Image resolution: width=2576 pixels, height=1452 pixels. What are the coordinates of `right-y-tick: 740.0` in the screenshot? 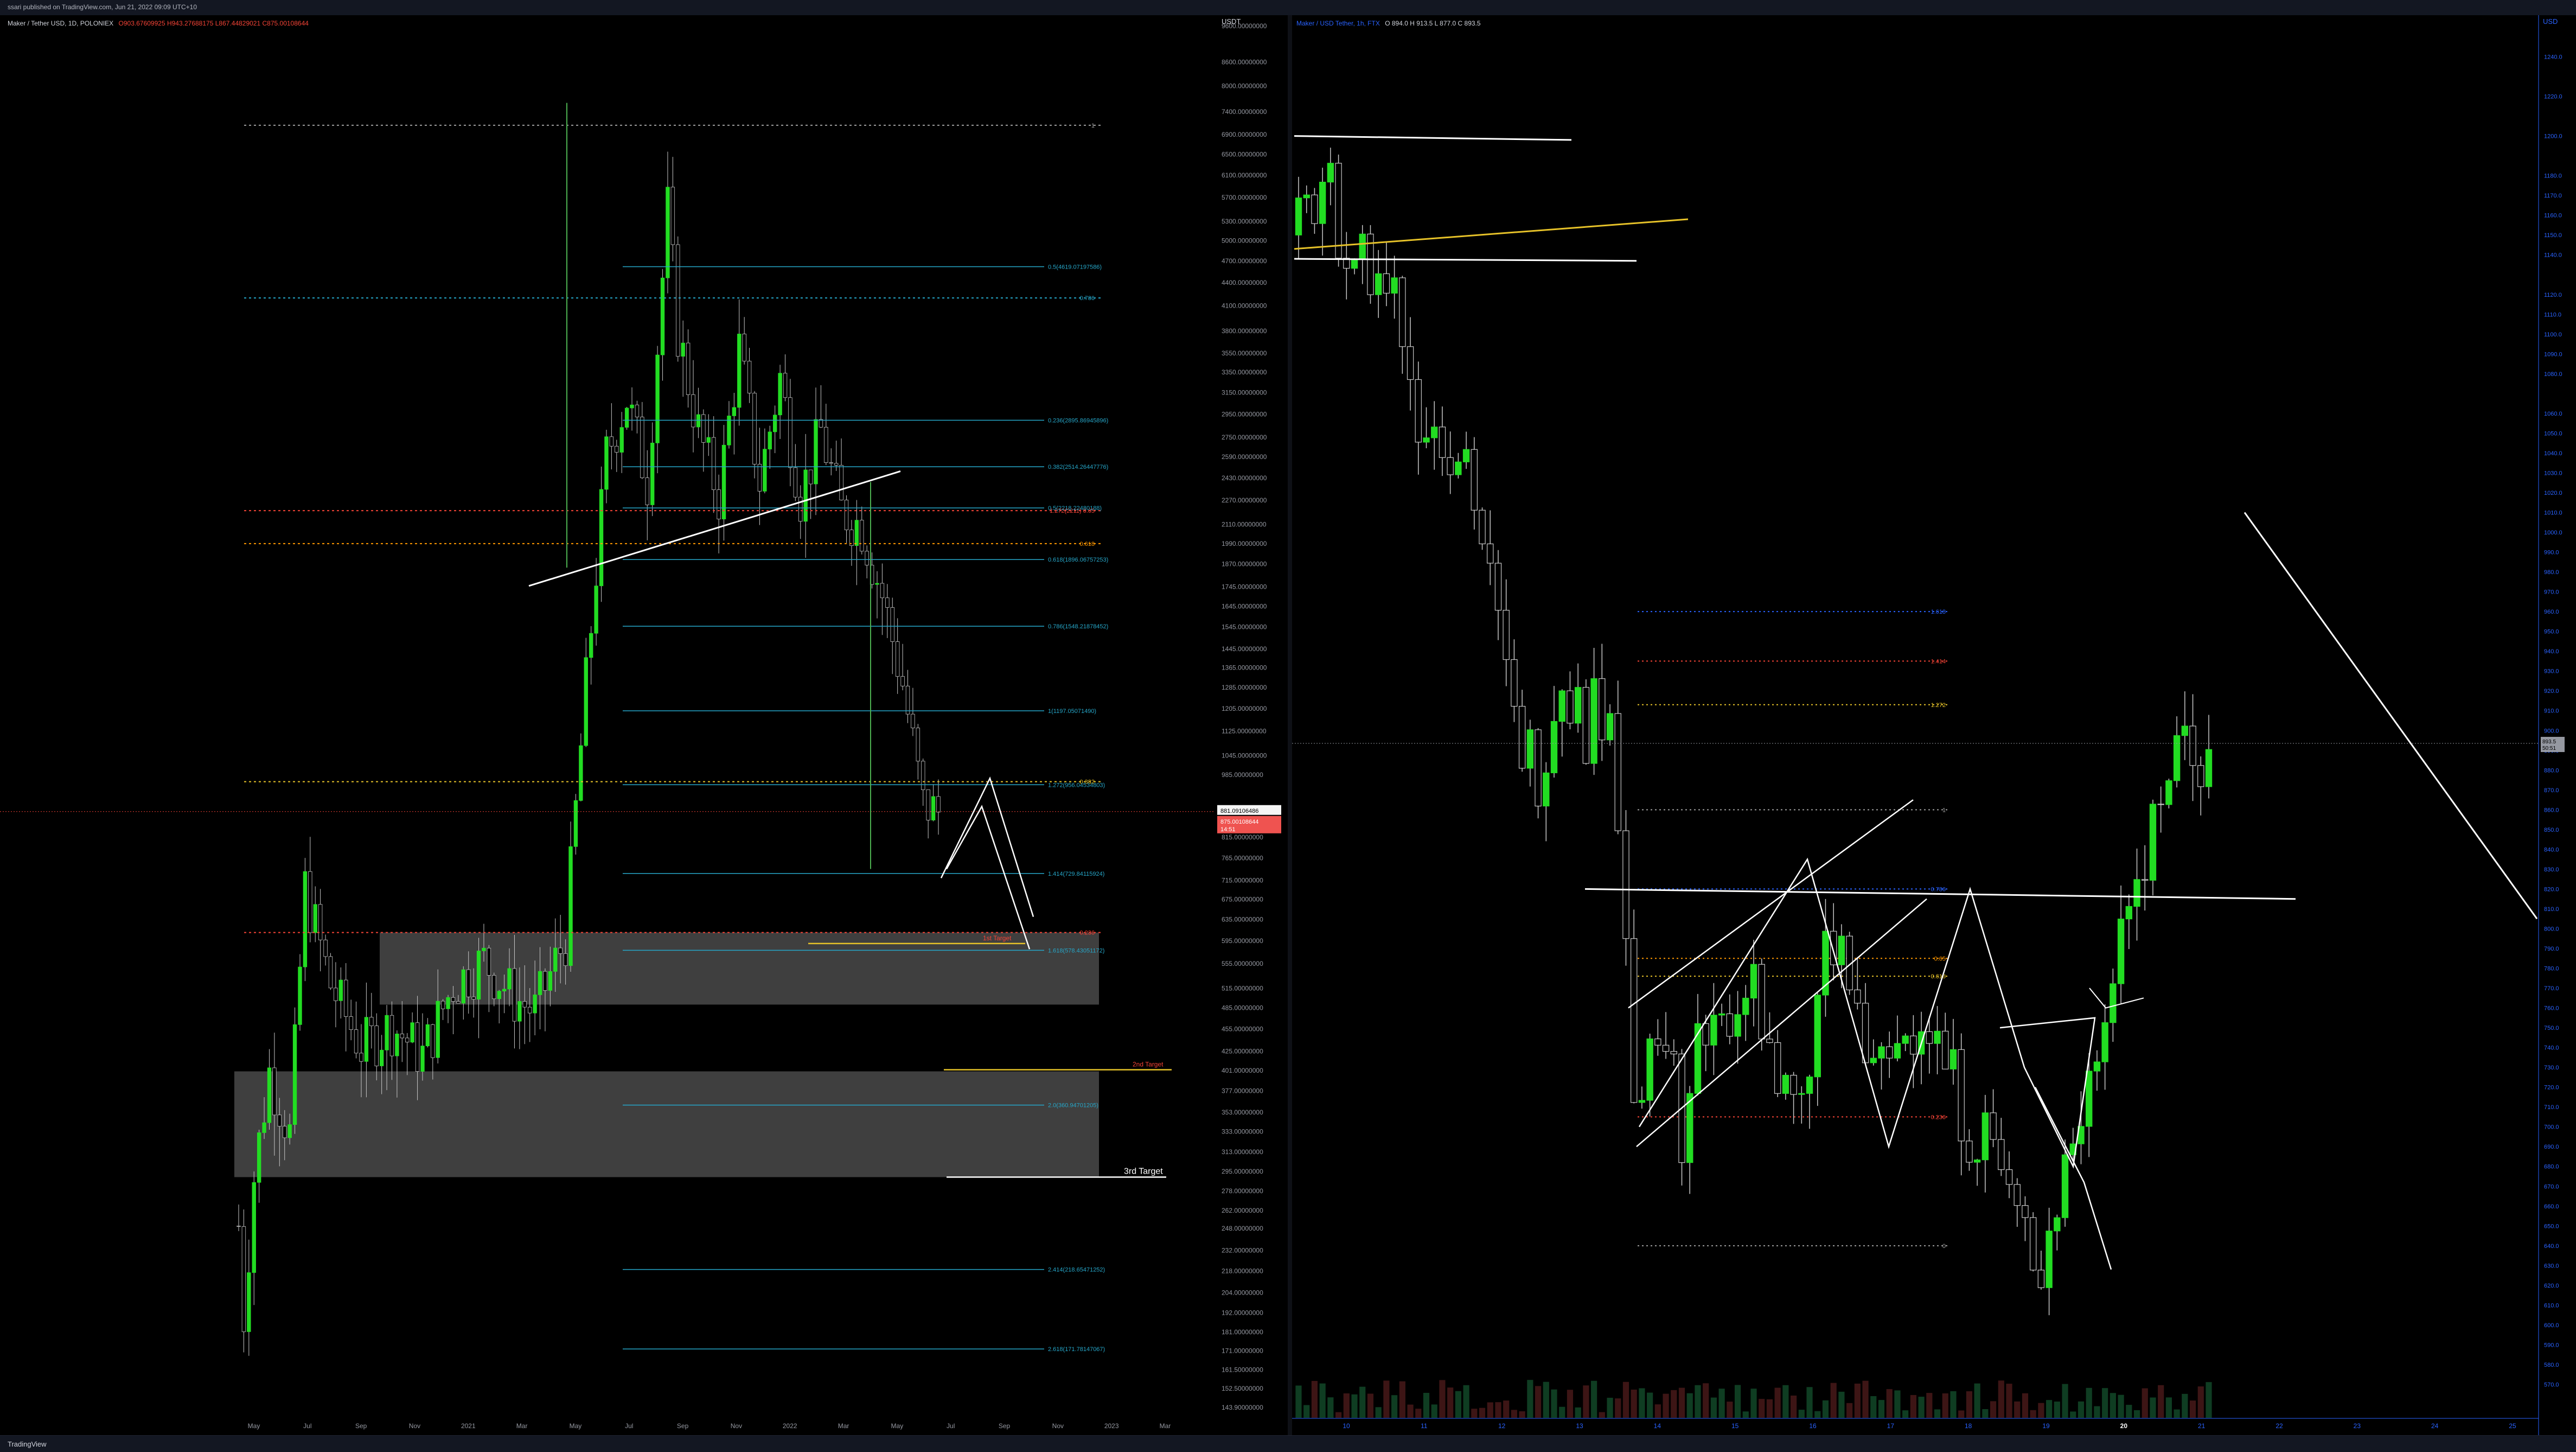 It's located at (2551, 1048).